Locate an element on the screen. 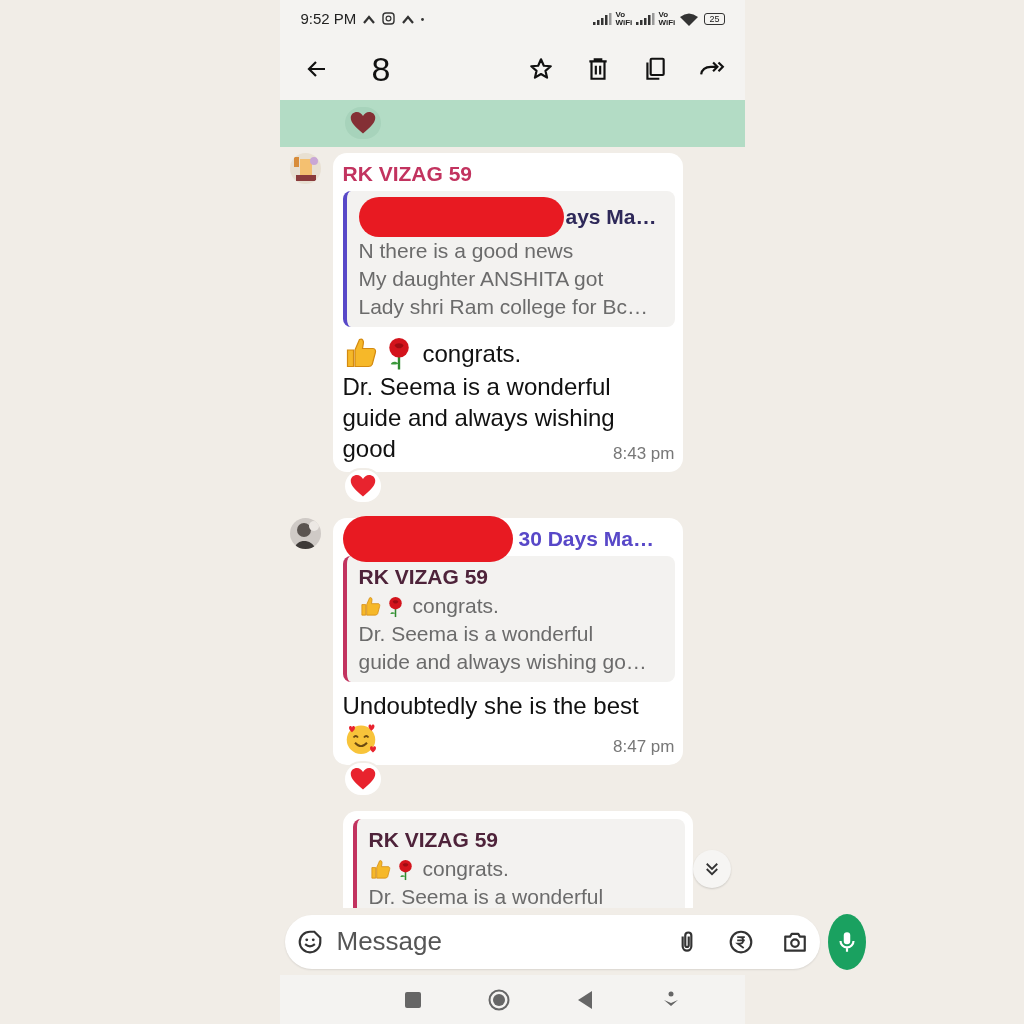  message-bubble: 30 Days Ma… RK VIZAG 59 congrats. Dr. Seema is a wonderful guide and always wishing go… Undoubtedly she is the best 8:47 pm is located at coordinates (507, 641).